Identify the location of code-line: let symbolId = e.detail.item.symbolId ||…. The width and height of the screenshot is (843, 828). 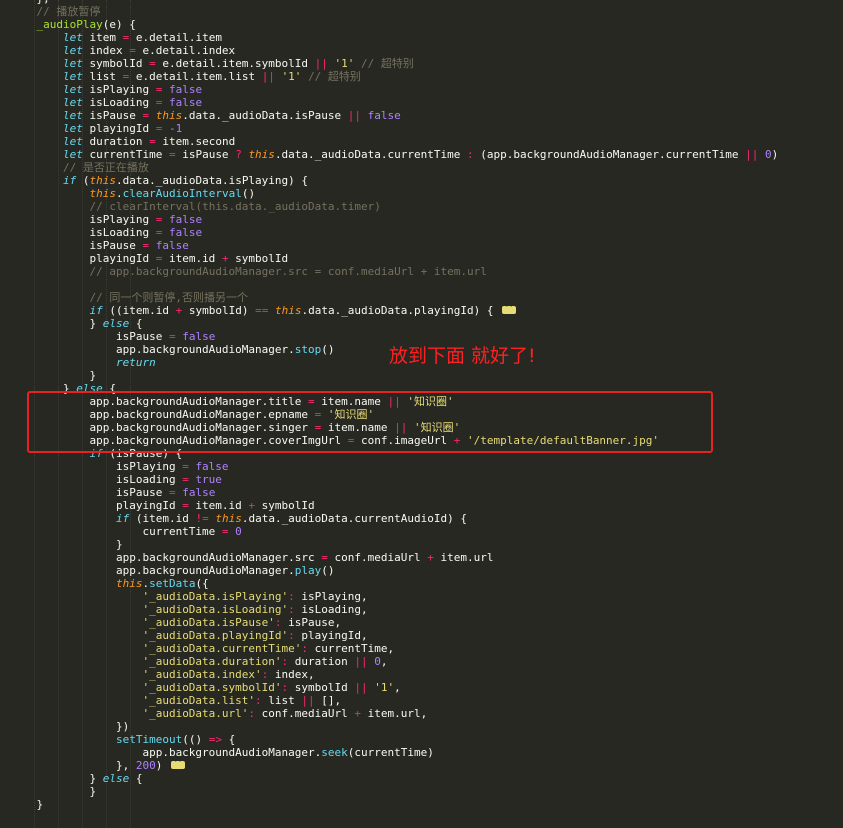
(238, 63).